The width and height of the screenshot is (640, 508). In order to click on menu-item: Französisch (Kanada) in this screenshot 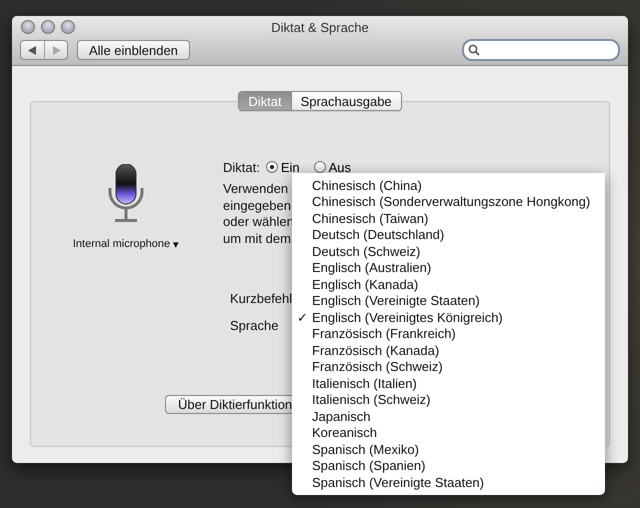, I will do `click(448, 350)`.